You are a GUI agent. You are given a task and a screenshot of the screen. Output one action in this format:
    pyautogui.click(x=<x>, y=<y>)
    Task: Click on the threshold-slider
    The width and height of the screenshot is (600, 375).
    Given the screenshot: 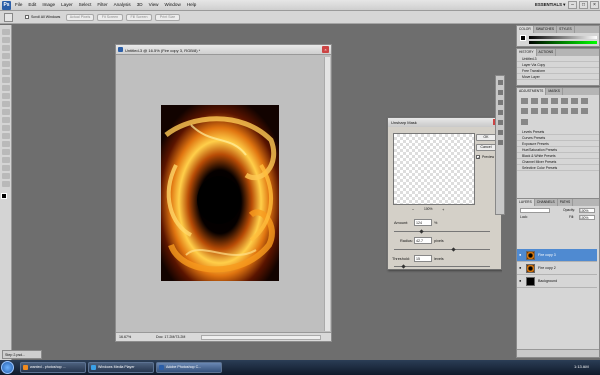 What is the action you would take?
    pyautogui.click(x=442, y=266)
    